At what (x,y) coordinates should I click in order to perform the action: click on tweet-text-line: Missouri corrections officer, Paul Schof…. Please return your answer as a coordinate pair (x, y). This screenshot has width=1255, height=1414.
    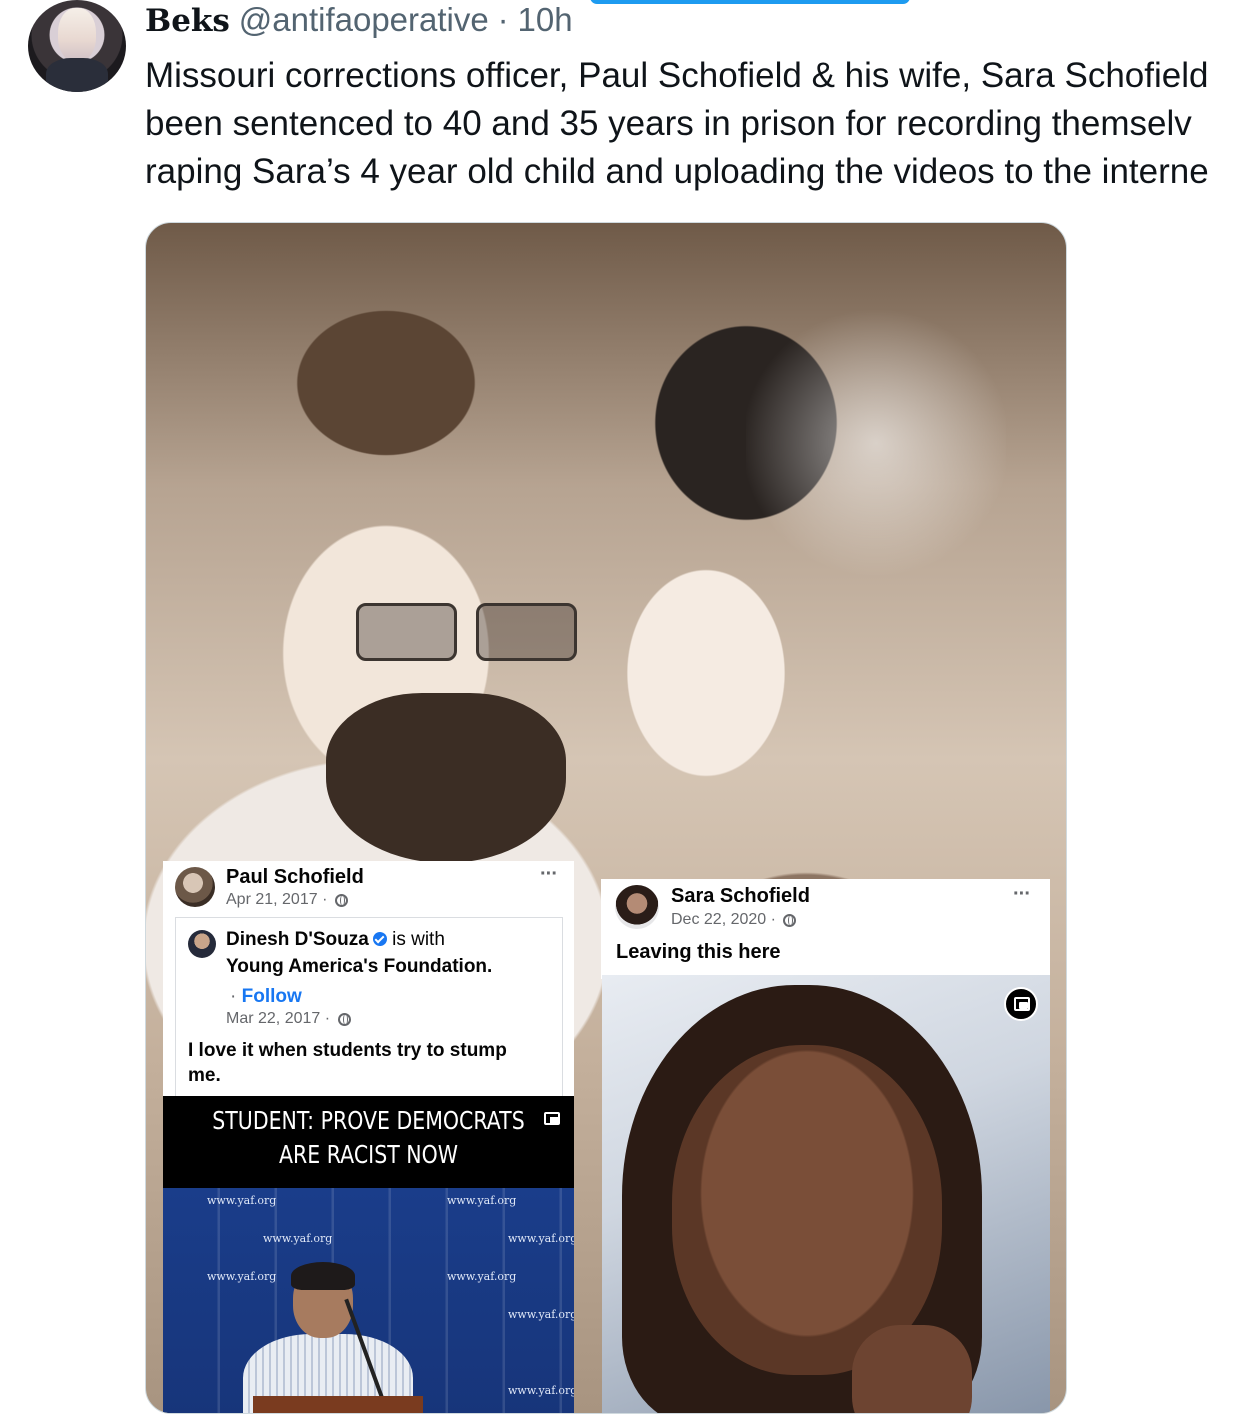
    Looking at the image, I should click on (677, 75).